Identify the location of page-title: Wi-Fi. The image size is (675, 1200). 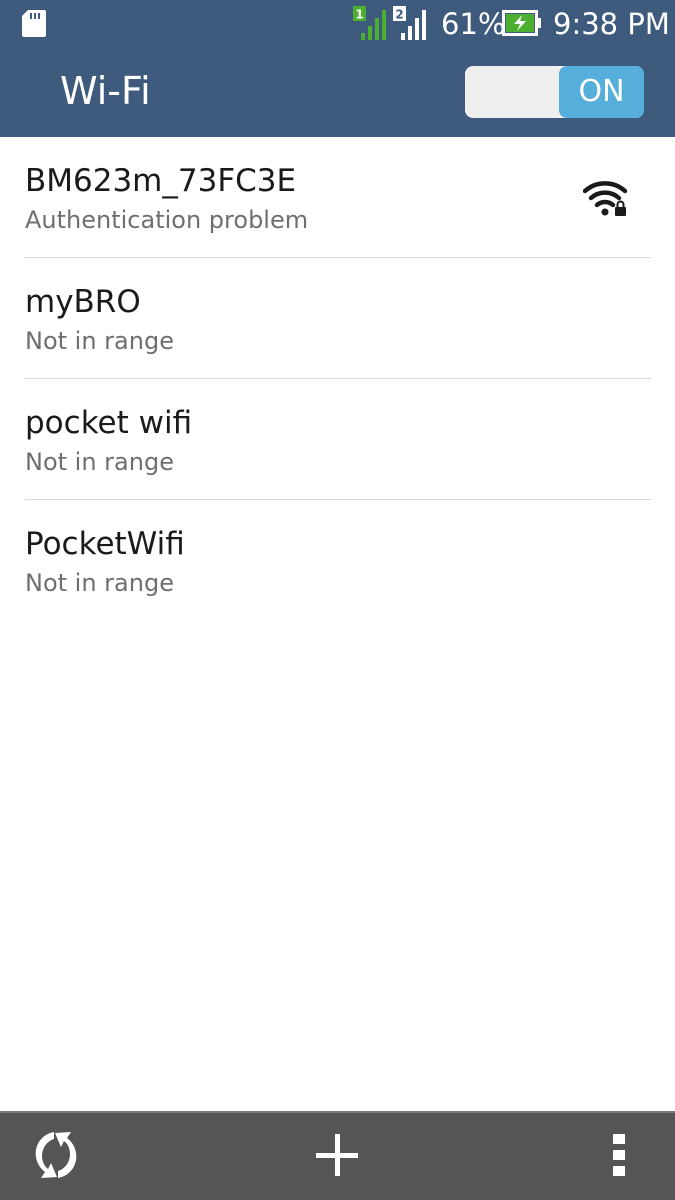
(105, 91).